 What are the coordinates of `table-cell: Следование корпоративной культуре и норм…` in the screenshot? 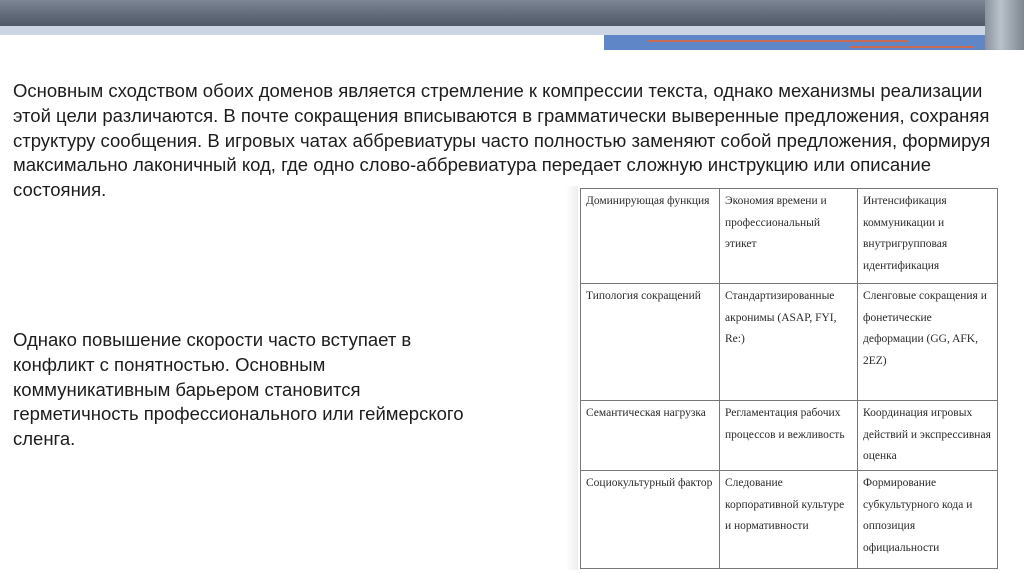 It's located at (788, 519).